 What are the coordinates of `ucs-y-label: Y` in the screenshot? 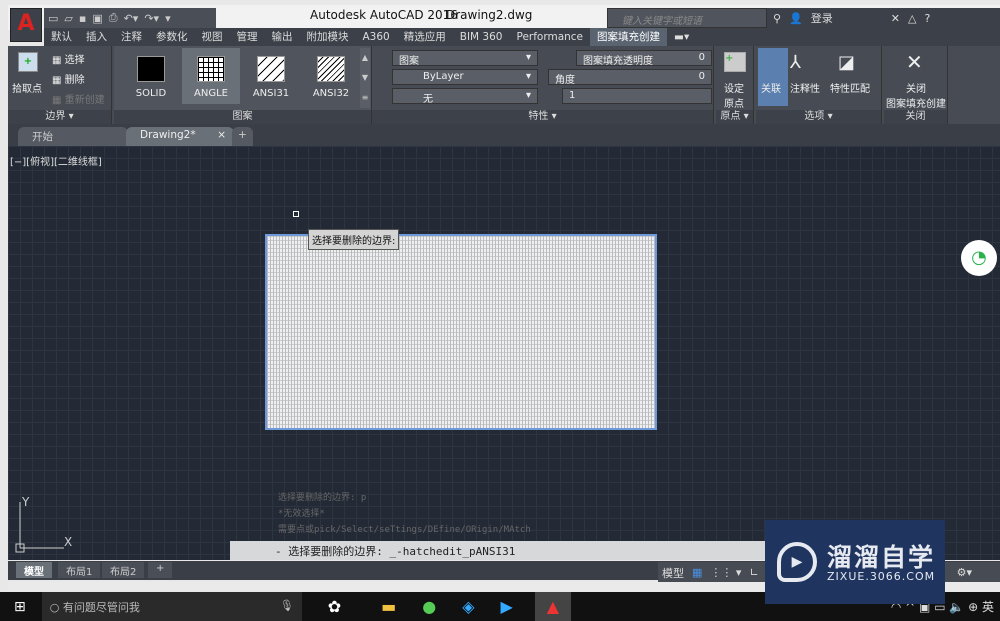 It's located at (25, 502).